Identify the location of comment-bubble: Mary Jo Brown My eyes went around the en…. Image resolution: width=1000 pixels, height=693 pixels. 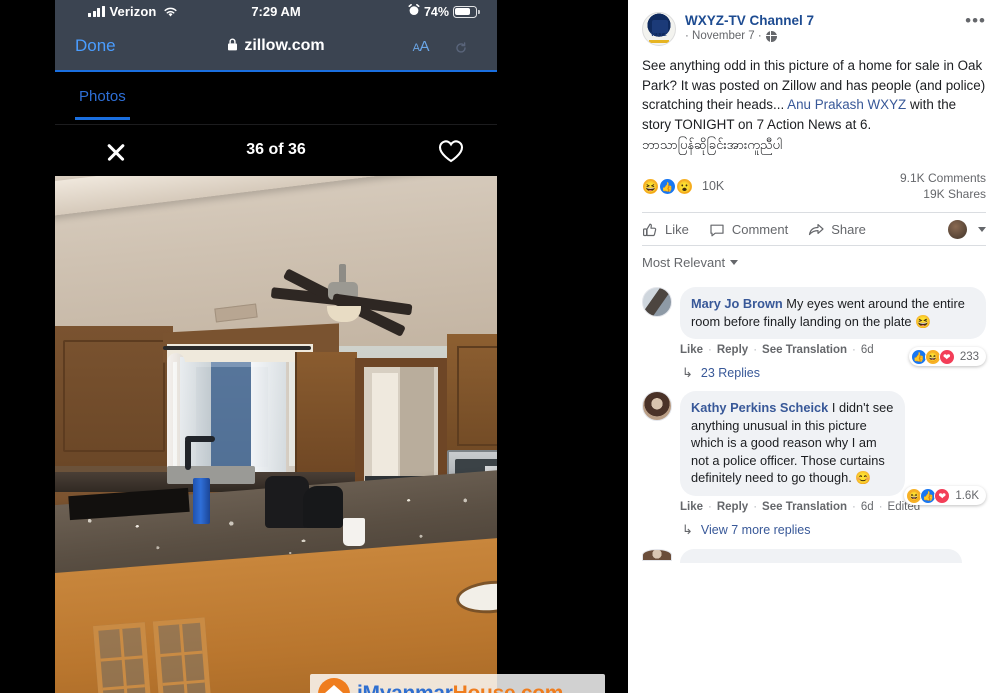
(833, 313).